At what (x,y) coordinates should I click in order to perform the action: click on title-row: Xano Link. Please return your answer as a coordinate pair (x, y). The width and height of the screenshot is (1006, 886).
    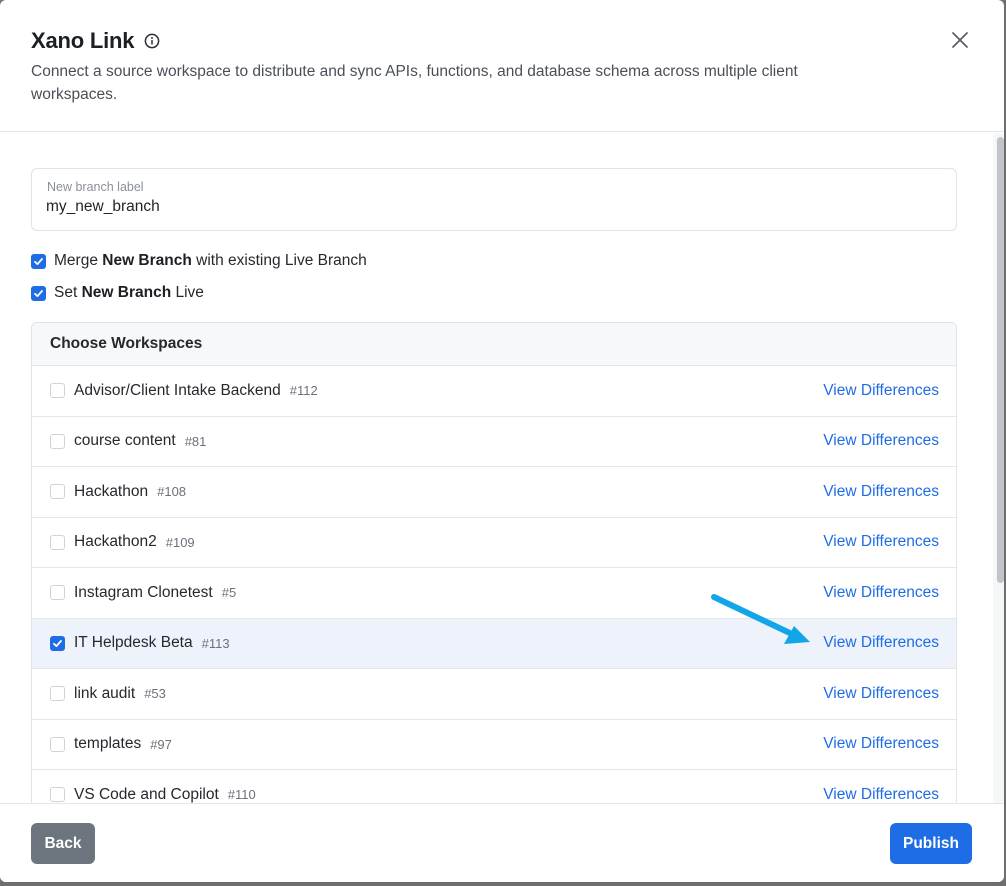
    Looking at the image, I should click on (95, 41).